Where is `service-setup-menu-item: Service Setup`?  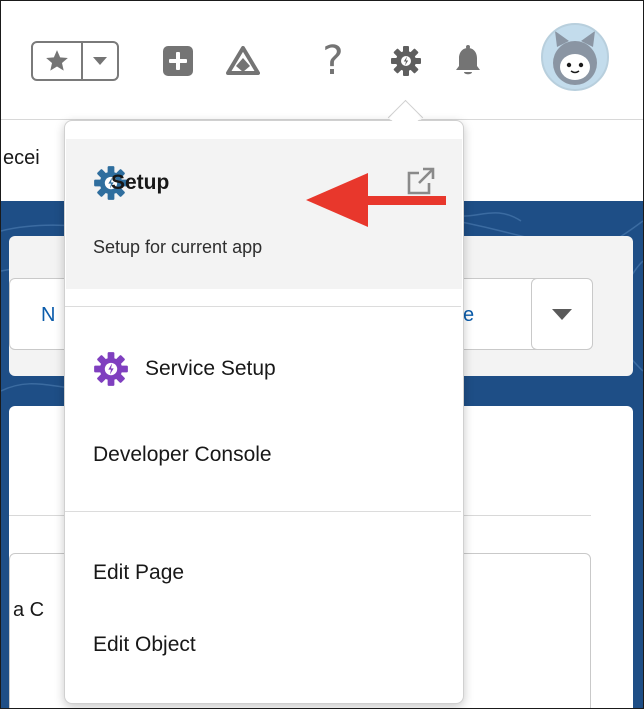
service-setup-menu-item: Service Setup is located at coordinates (210, 369).